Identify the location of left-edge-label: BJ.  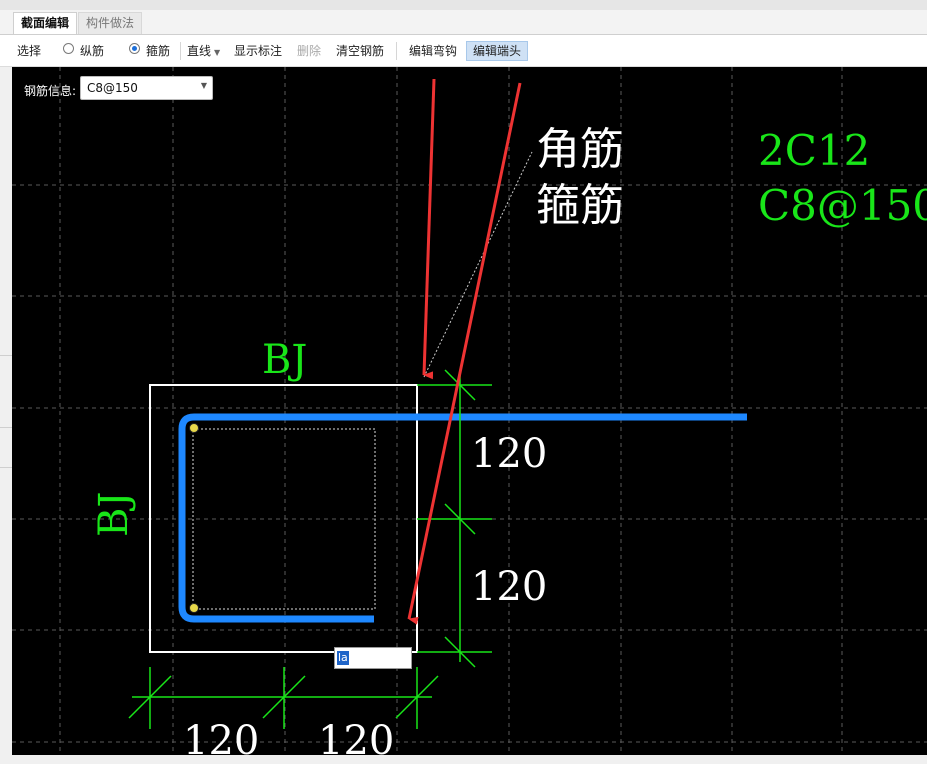
(114, 514).